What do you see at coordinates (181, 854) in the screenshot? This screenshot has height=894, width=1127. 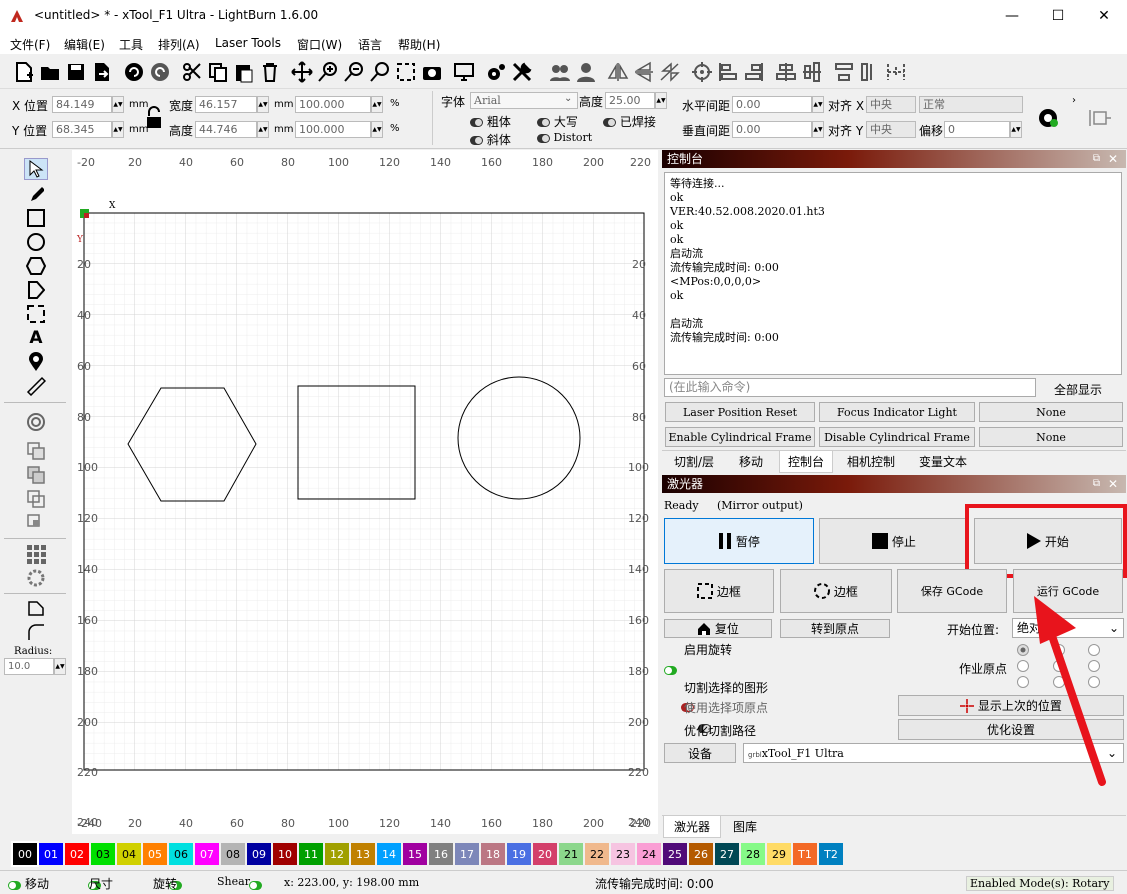 I see `layer-swatch-06: 06` at bounding box center [181, 854].